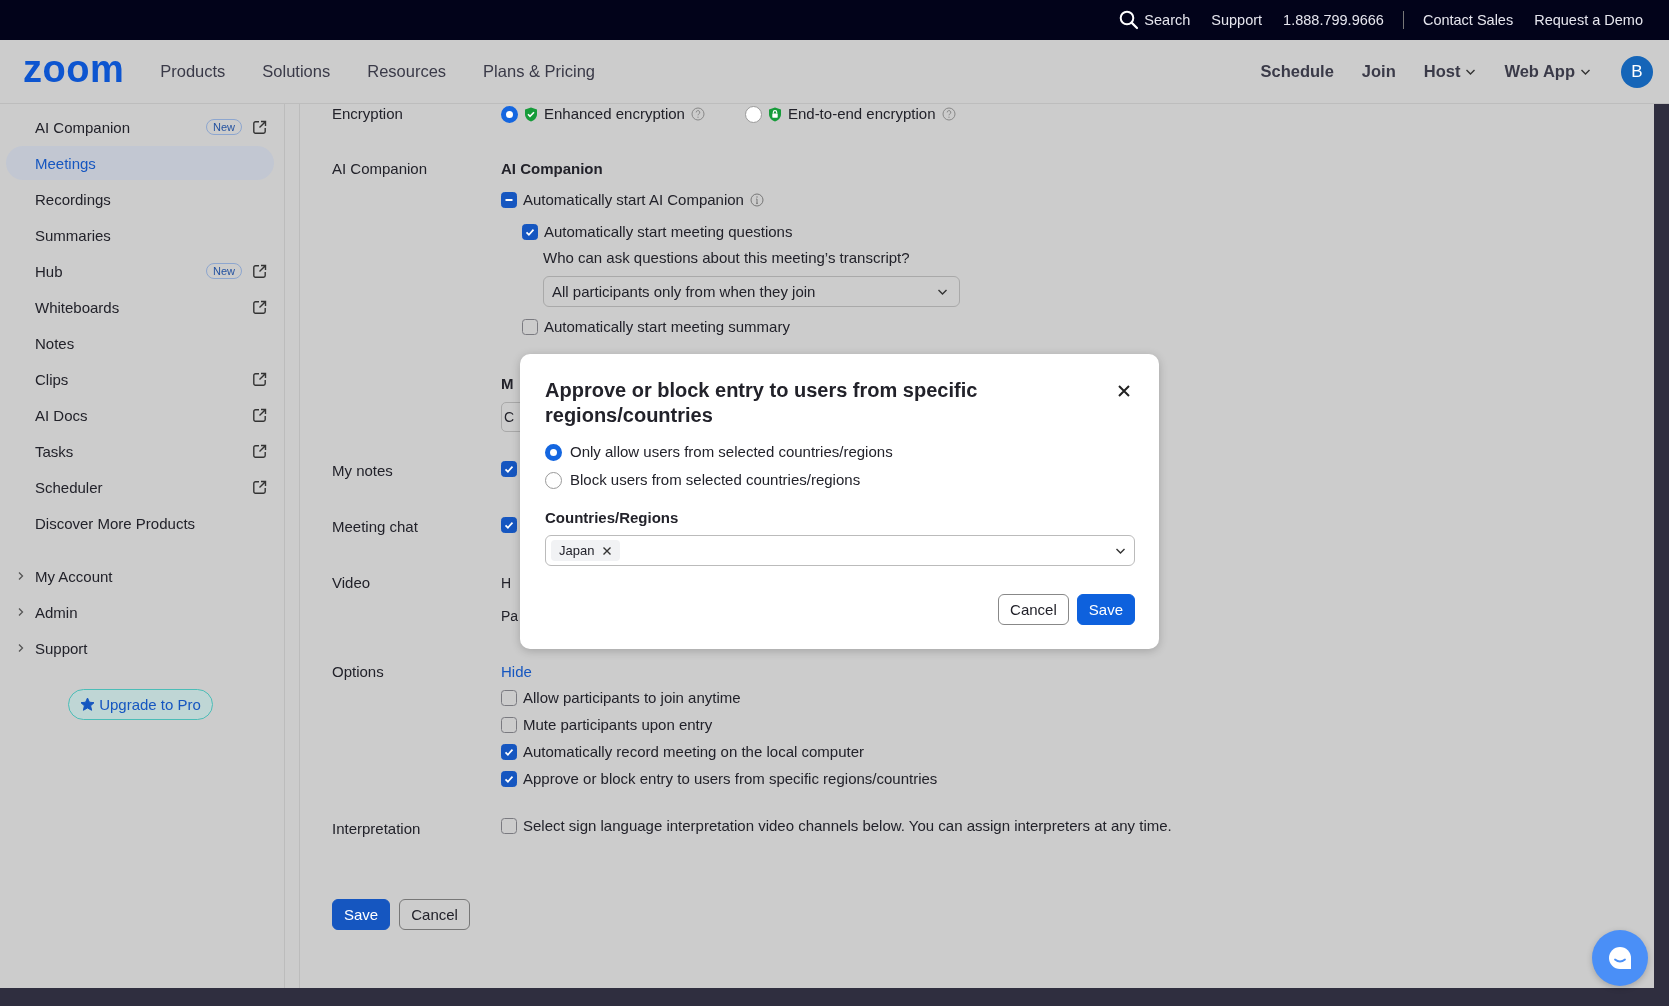 The height and width of the screenshot is (1006, 1669). What do you see at coordinates (633, 200) in the screenshot?
I see `checkbox-label: Automatically start AI Companion` at bounding box center [633, 200].